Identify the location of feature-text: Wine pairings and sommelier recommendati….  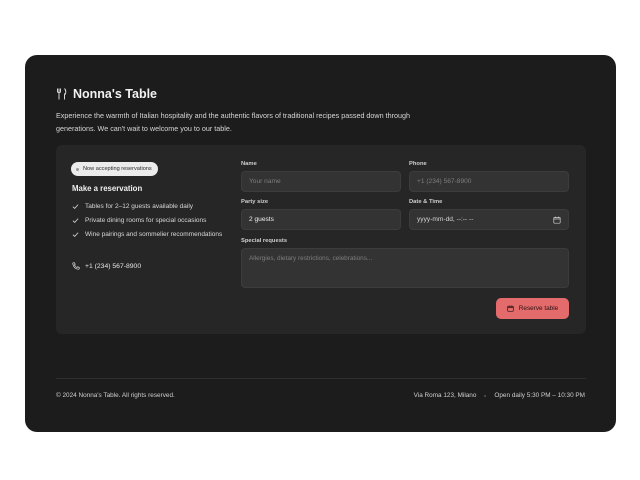
(154, 234).